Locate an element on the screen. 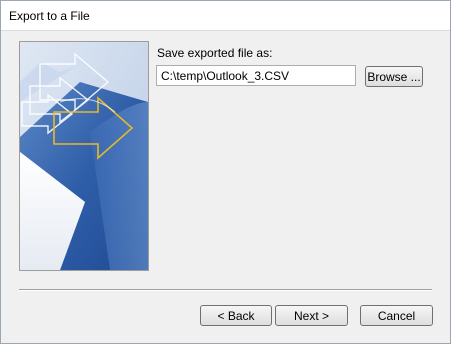  footer-separator is located at coordinates (225, 290).